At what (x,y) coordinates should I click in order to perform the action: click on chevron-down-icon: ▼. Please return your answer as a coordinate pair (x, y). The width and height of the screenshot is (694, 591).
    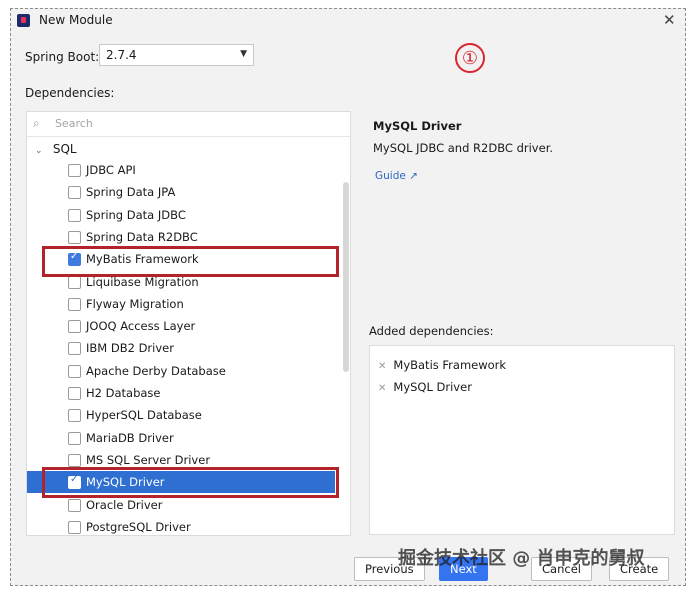
    Looking at the image, I should click on (243, 54).